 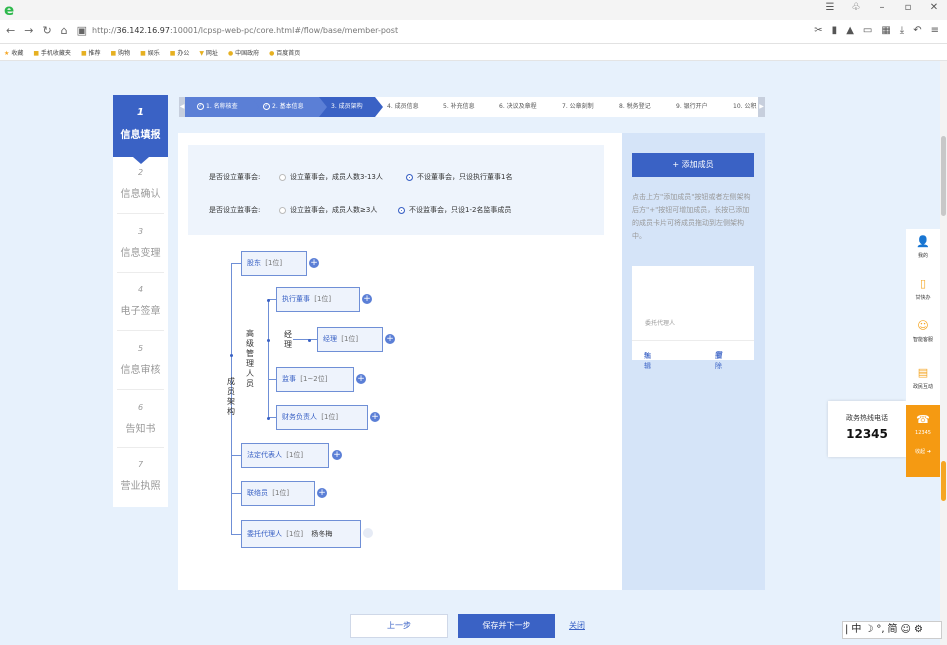 I want to click on tab-resolution: 6. 决议及章程, so click(x=518, y=107).